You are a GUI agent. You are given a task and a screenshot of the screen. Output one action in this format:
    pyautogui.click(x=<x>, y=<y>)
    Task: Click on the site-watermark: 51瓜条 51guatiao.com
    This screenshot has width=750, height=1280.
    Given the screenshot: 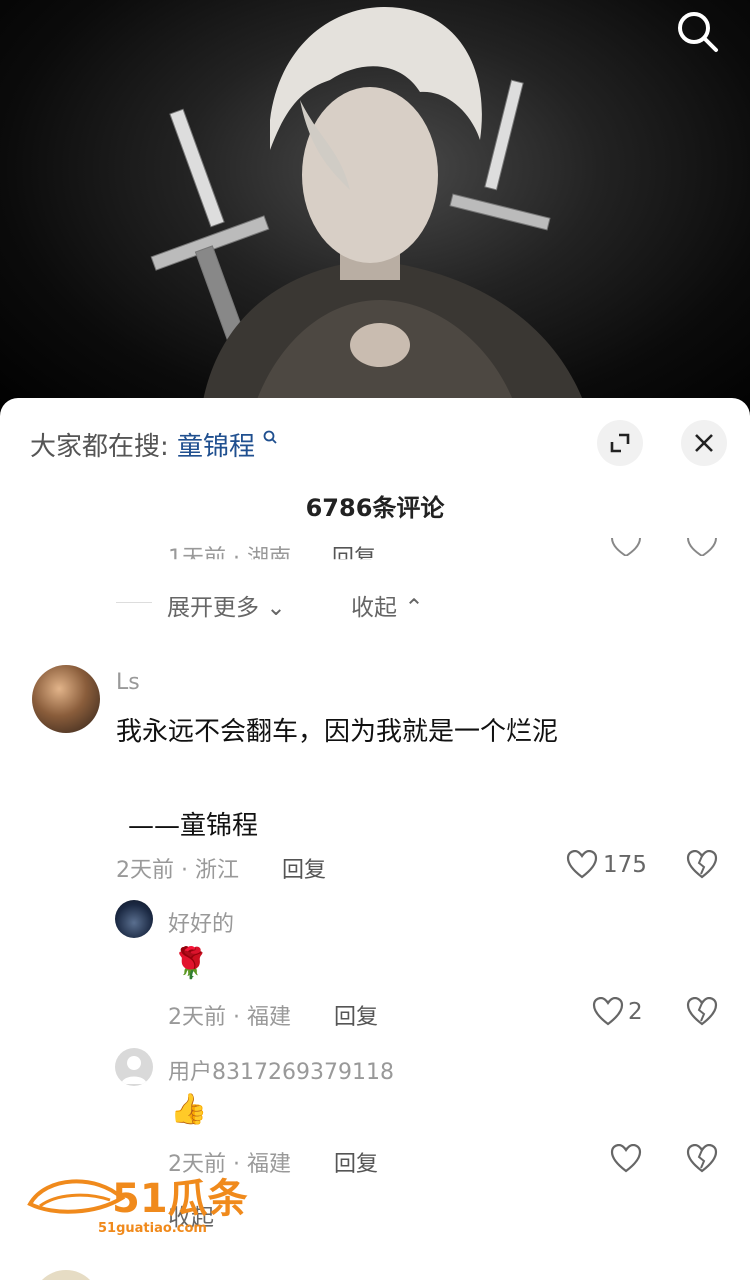 What is the action you would take?
    pyautogui.click(x=146, y=1203)
    